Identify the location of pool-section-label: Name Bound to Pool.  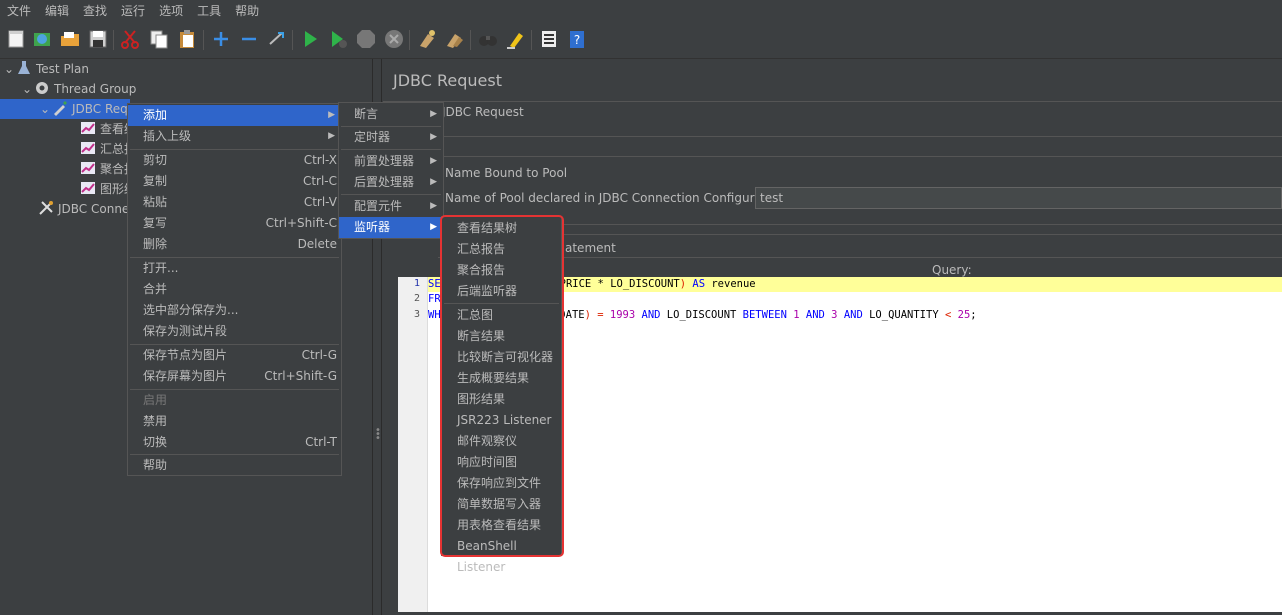
(506, 173).